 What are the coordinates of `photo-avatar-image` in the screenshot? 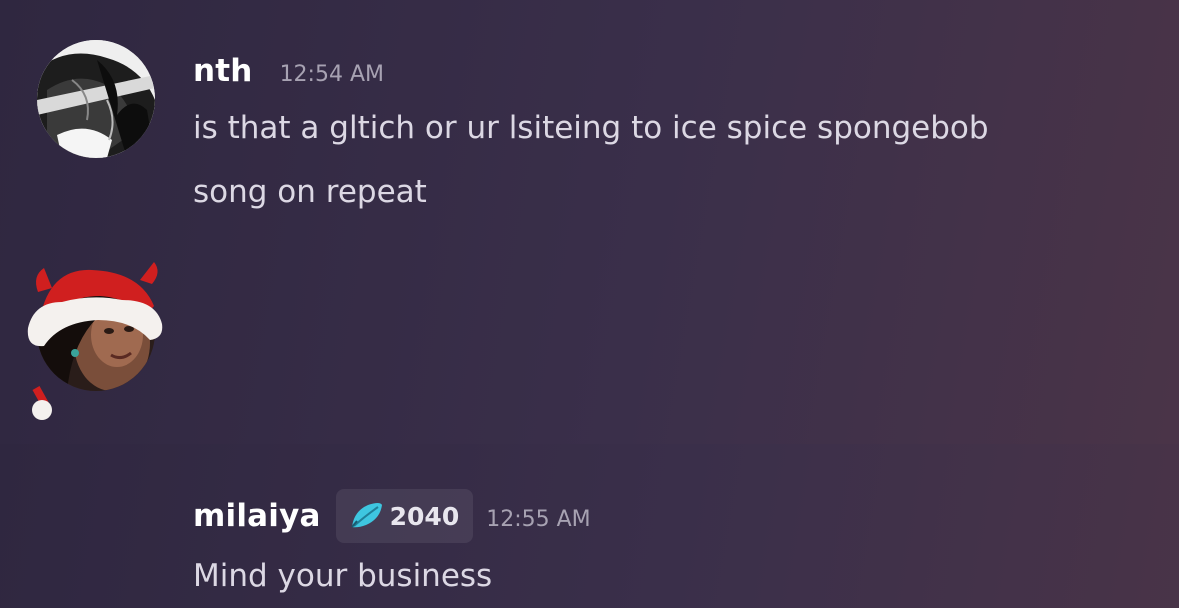 It's located at (96, 332).